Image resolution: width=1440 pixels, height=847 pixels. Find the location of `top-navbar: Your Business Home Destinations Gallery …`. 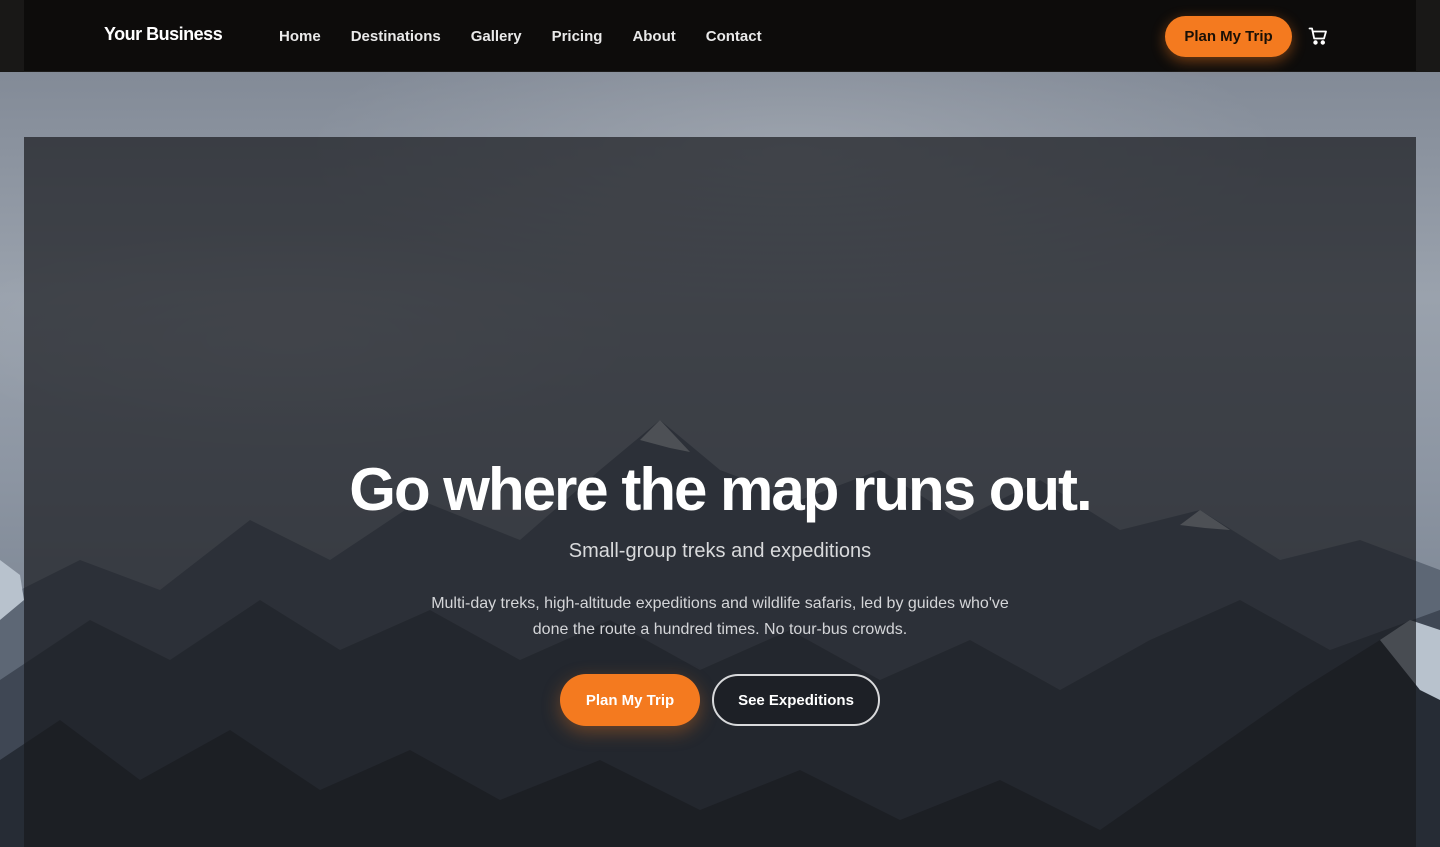

top-navbar: Your Business Home Destinations Gallery … is located at coordinates (720, 36).